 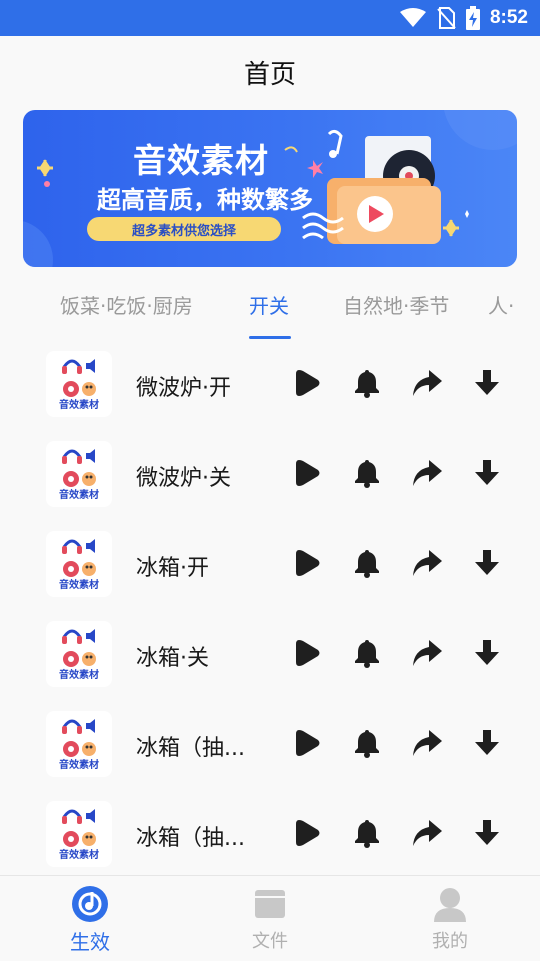 What do you see at coordinates (126, 304) in the screenshot?
I see `tab-kitchen: 饭菜·吃饭·厨房` at bounding box center [126, 304].